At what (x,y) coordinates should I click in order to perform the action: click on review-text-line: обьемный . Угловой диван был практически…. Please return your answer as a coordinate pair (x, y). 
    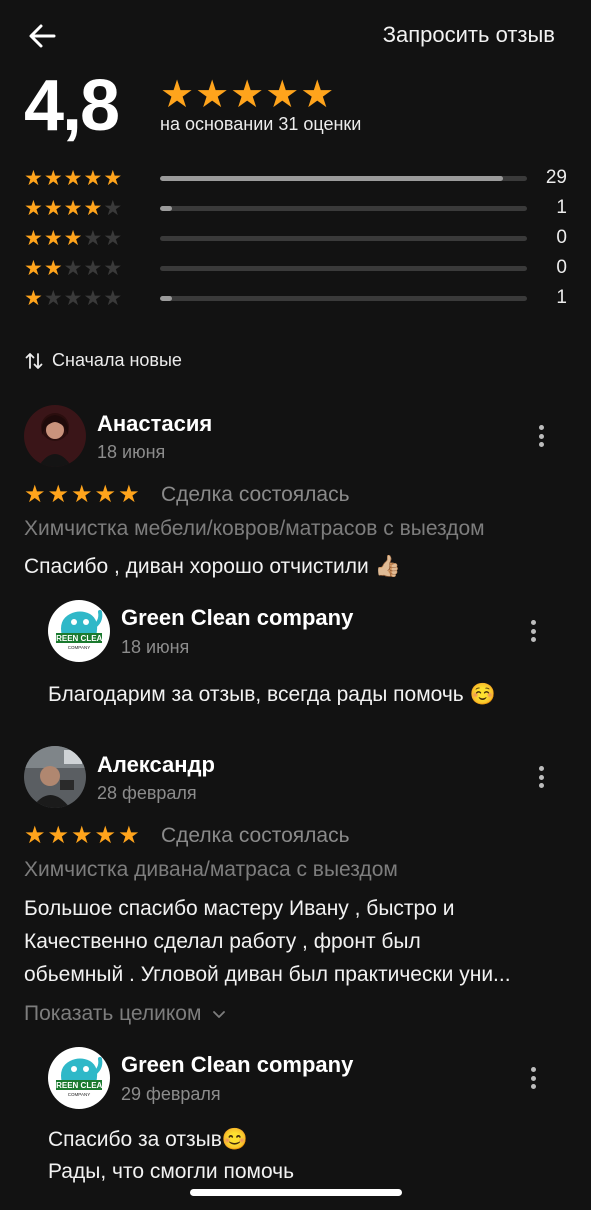
    Looking at the image, I should click on (267, 974).